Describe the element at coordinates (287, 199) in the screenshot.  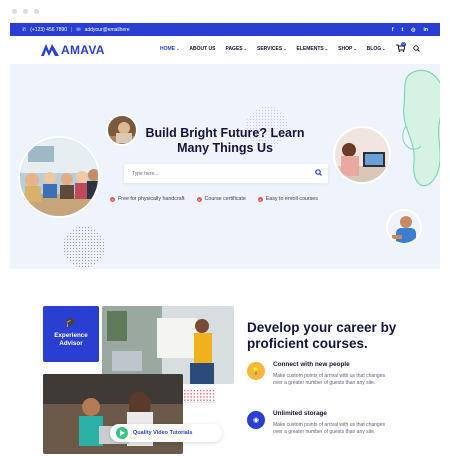
I see `hero-feature: × Easy to enroll courses` at that location.